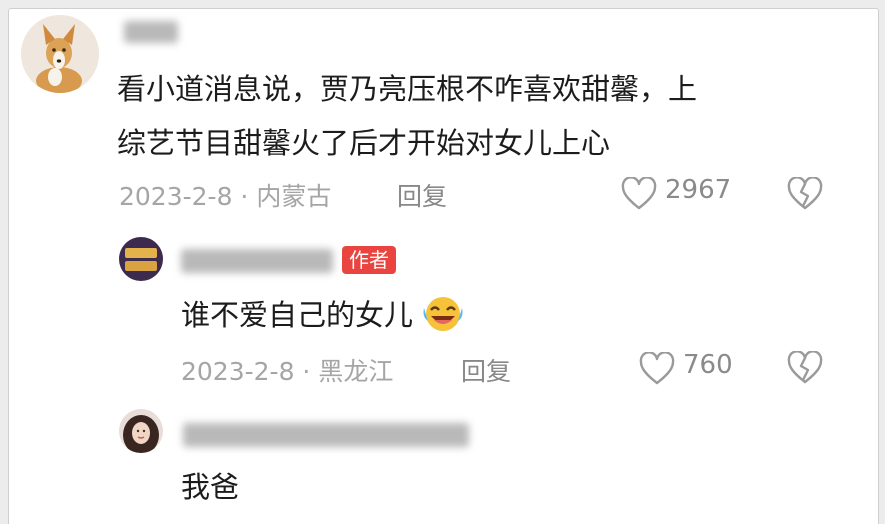 The image size is (885, 524). I want to click on like-count: 2967, so click(698, 190).